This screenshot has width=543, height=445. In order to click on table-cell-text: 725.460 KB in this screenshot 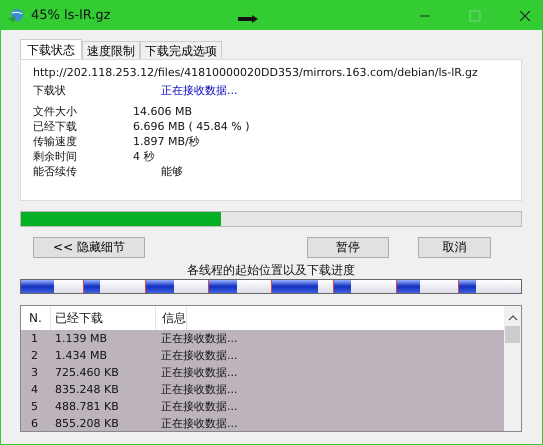, I will do `click(87, 373)`.